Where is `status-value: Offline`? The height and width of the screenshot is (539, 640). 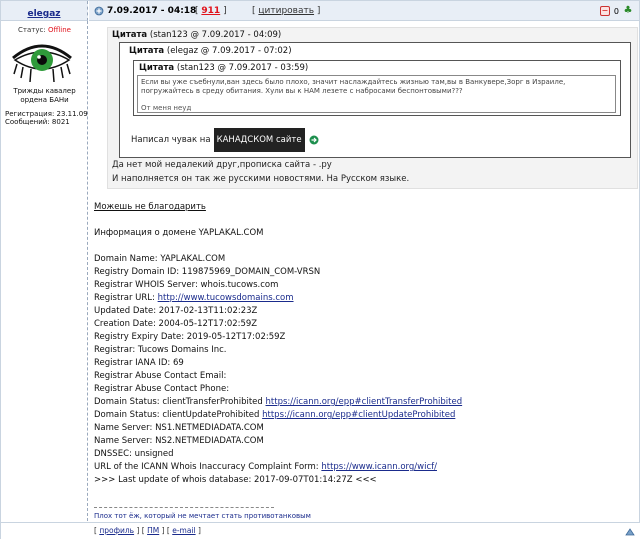
status-value: Offline is located at coordinates (59, 30).